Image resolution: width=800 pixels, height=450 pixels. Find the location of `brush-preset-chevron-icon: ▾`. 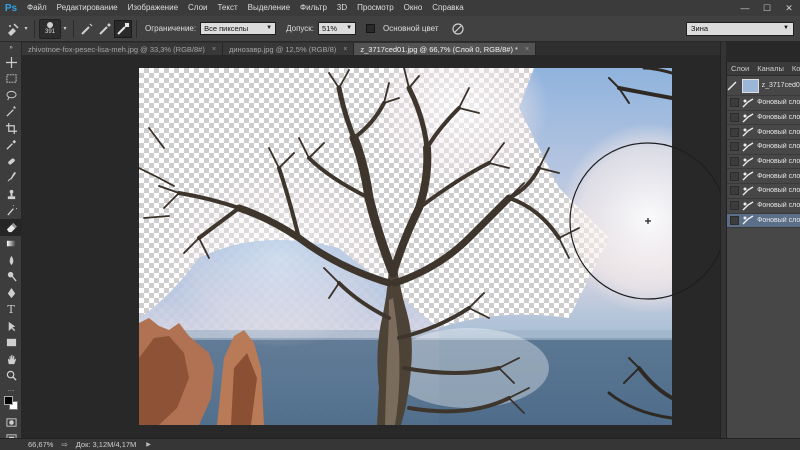

brush-preset-chevron-icon: ▾ is located at coordinates (65, 29).